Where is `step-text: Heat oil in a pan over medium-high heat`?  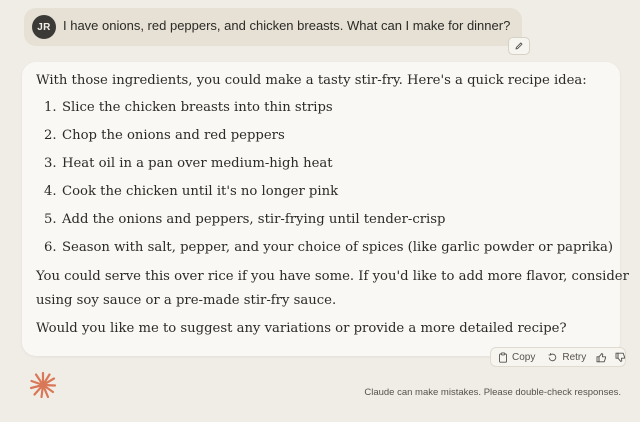 step-text: Heat oil in a pan over medium-high heat is located at coordinates (197, 163).